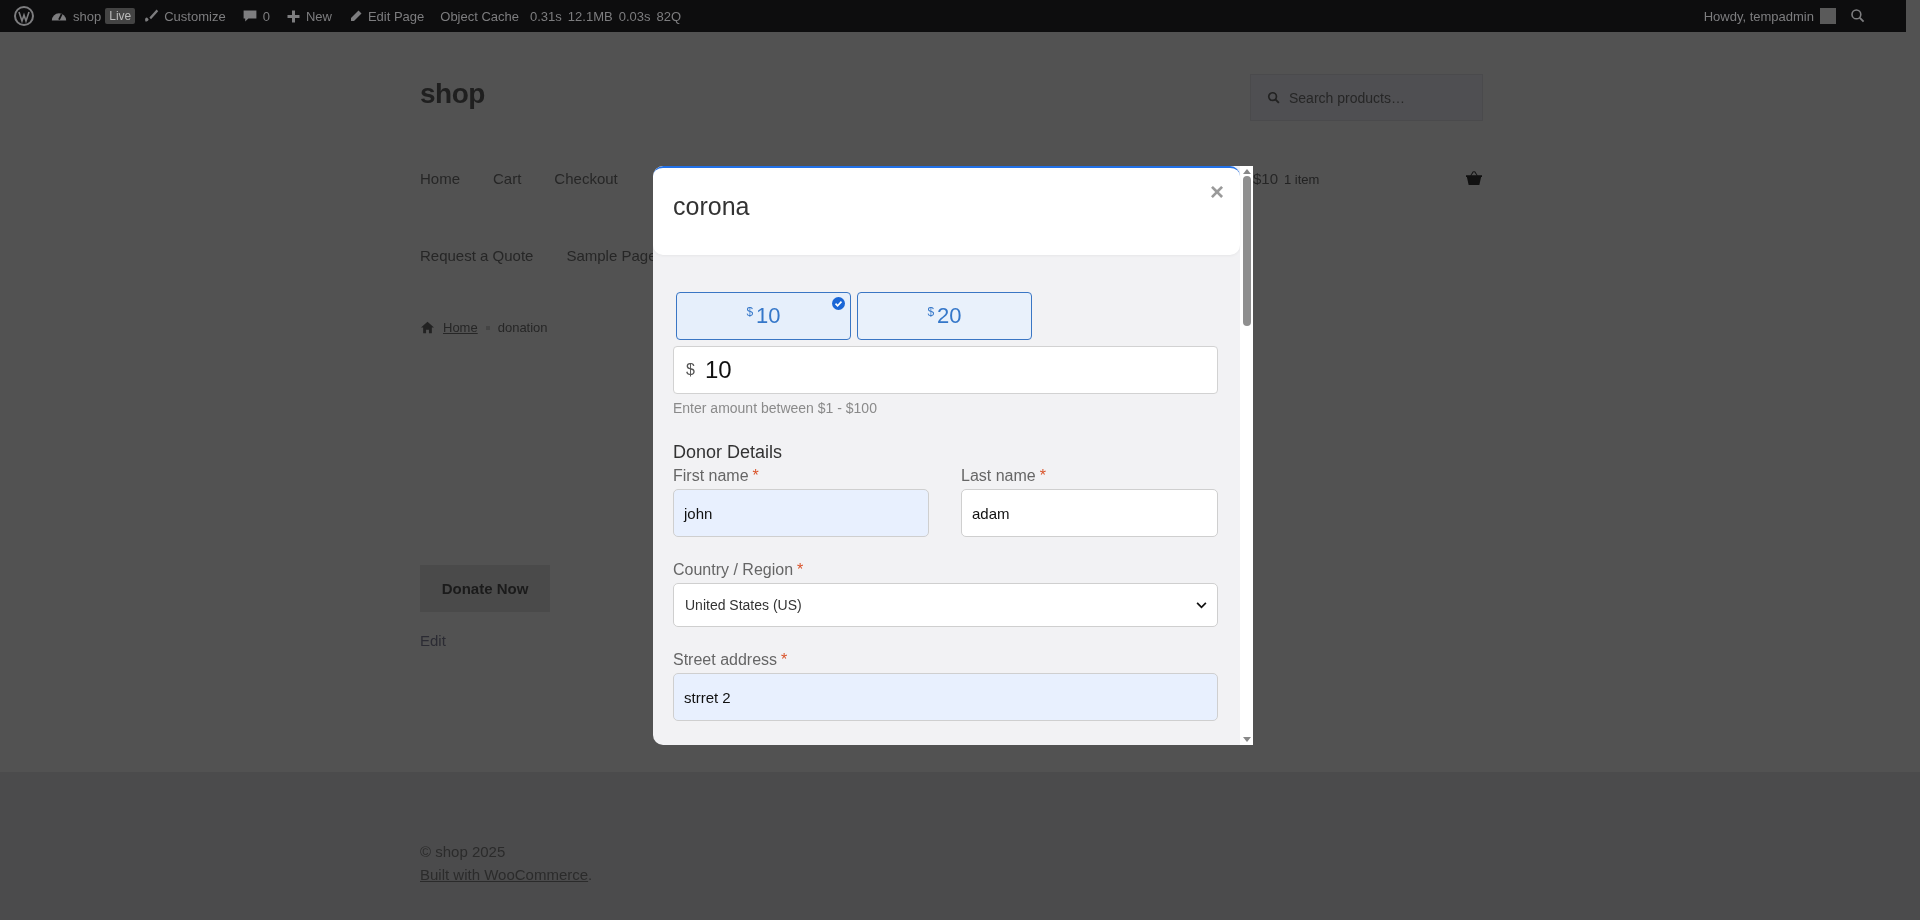 The width and height of the screenshot is (1920, 920). Describe the element at coordinates (716, 476) in the screenshot. I see `field-label: First name *` at that location.